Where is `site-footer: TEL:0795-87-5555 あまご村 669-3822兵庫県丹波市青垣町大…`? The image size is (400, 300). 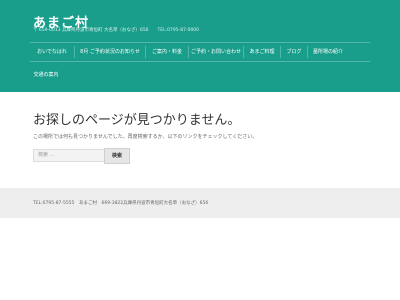
site-footer: TEL:0795-87-5555 あまご村 669-3822兵庫県丹波市青垣町大… is located at coordinates (200, 203).